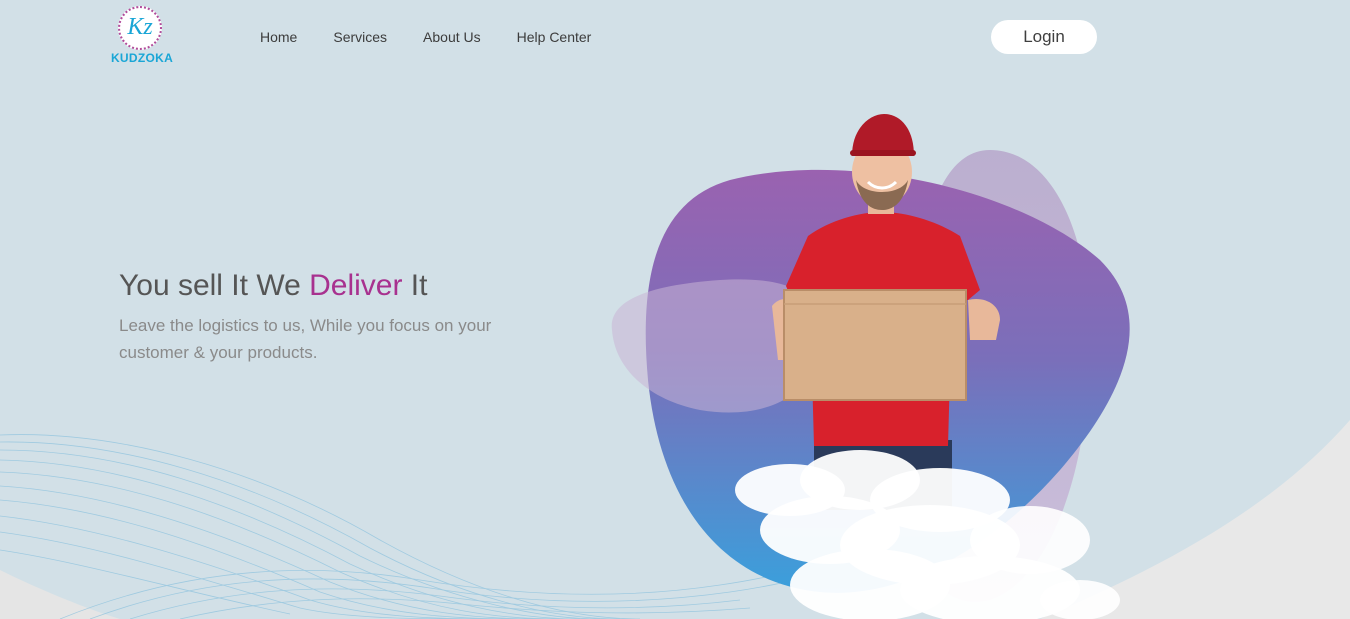  What do you see at coordinates (214, 285) in the screenshot?
I see `hero-title-part1: You sell It We` at bounding box center [214, 285].